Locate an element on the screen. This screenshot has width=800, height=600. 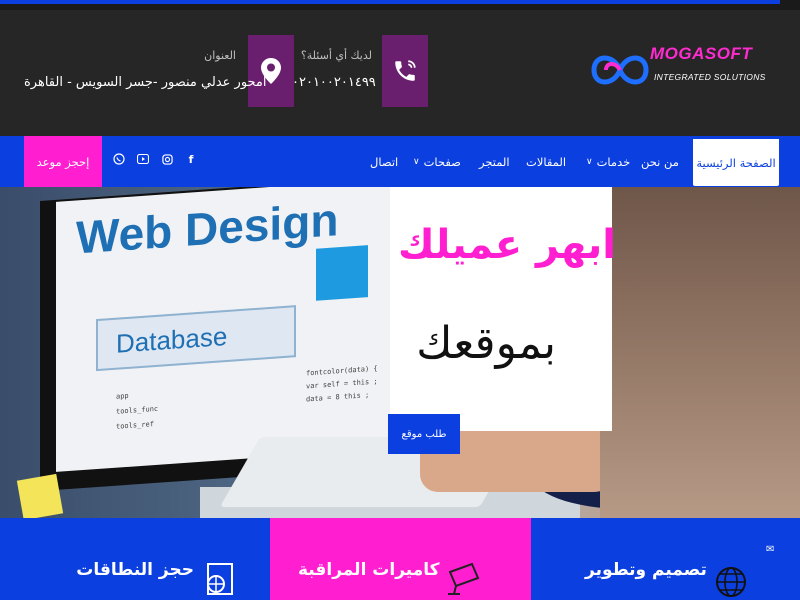
nav-item-pages: ∨ صفحات is located at coordinates (437, 161).